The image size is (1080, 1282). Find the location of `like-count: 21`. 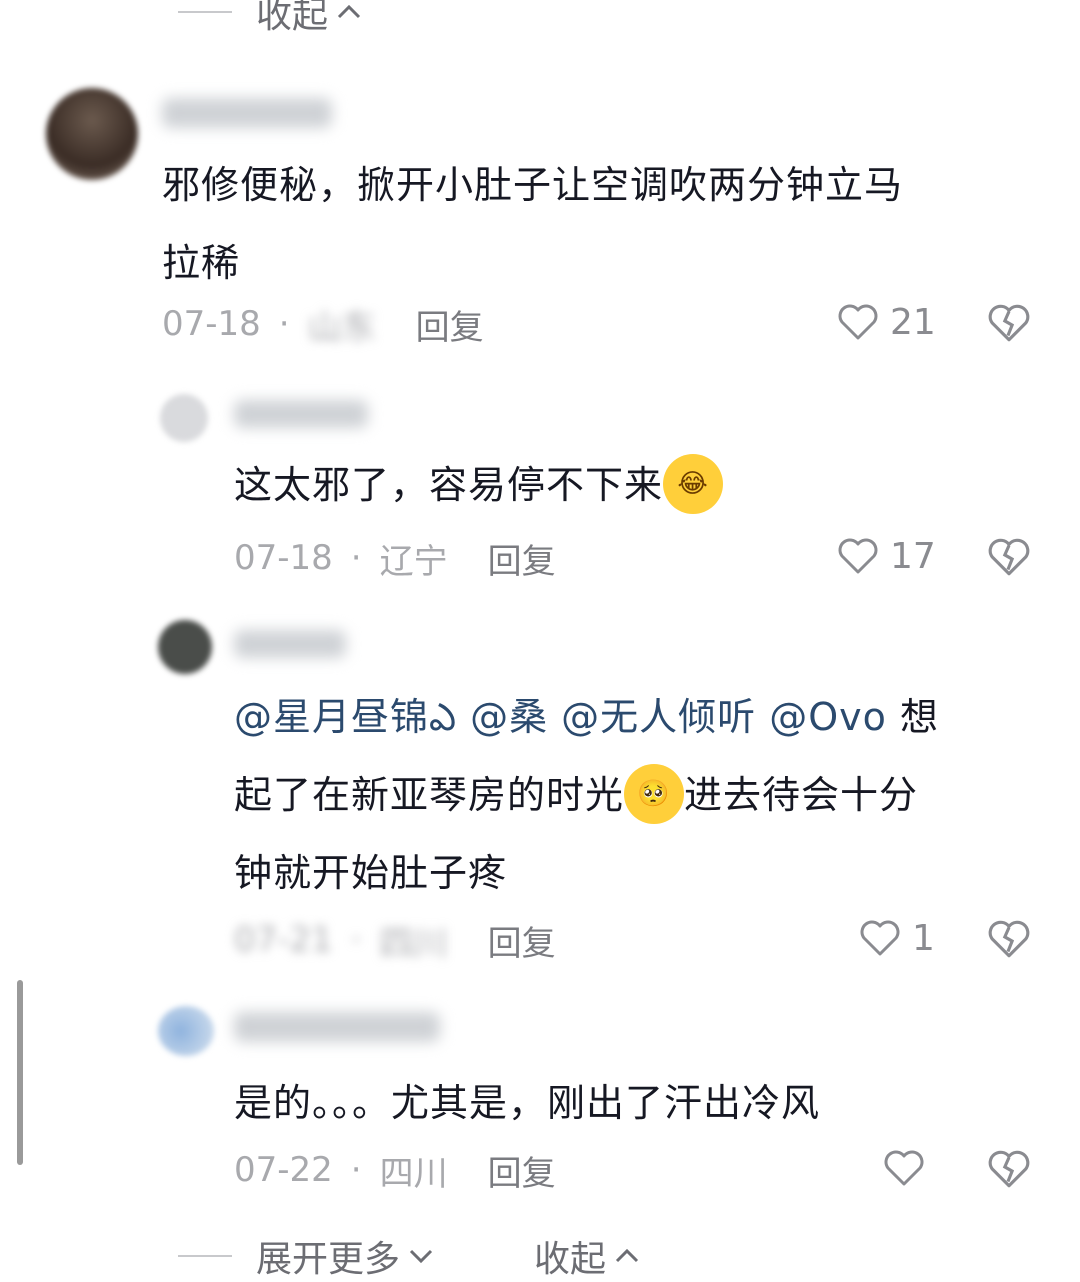

like-count: 21 is located at coordinates (913, 322).